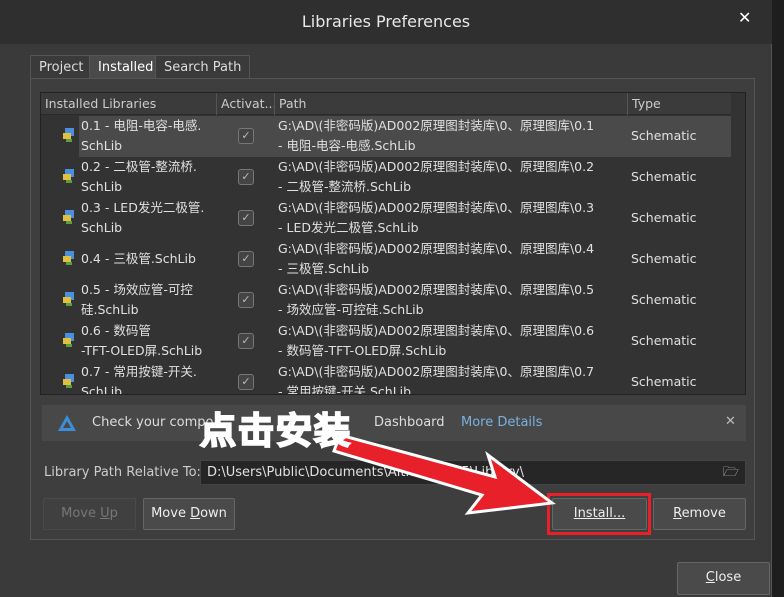  Describe the element at coordinates (67, 423) in the screenshot. I see `altium-logo-icon` at that location.